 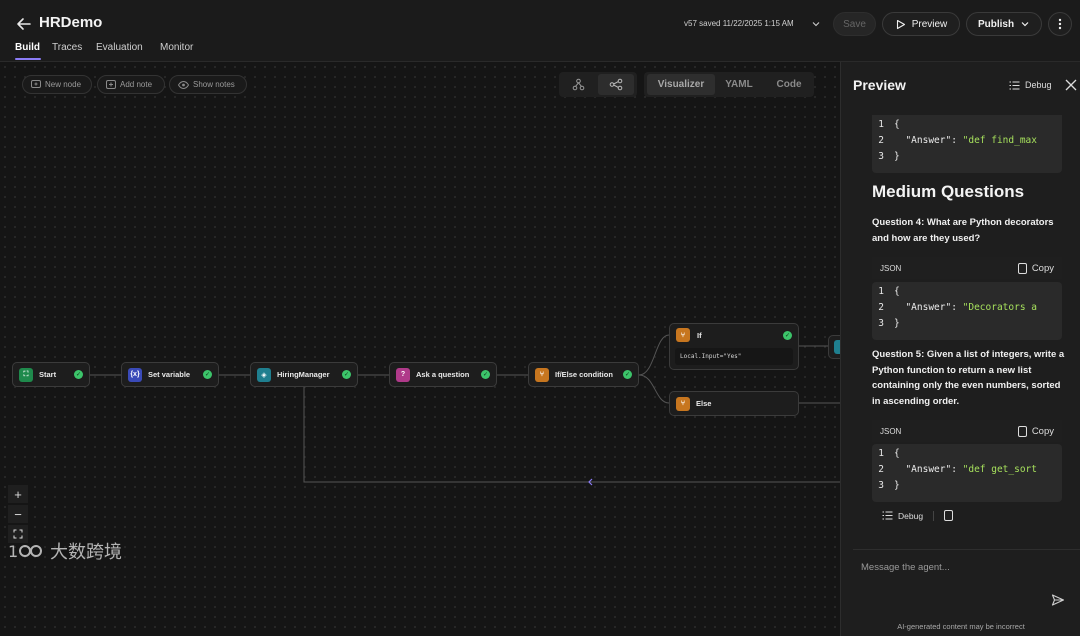 What do you see at coordinates (583, 374) in the screenshot?
I see `node-if-else-condition: ⑂ If/Else condition ✓` at bounding box center [583, 374].